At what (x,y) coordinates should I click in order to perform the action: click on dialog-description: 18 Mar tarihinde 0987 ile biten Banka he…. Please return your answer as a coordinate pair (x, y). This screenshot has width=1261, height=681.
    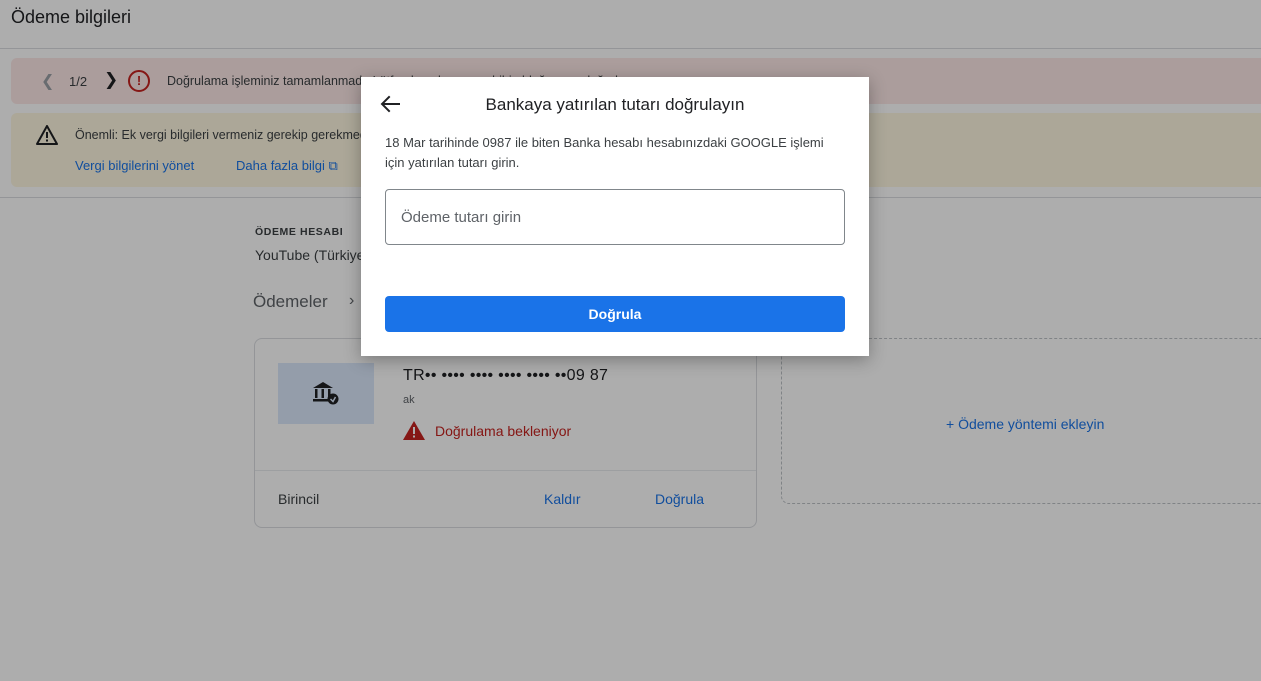
    Looking at the image, I should click on (604, 152).